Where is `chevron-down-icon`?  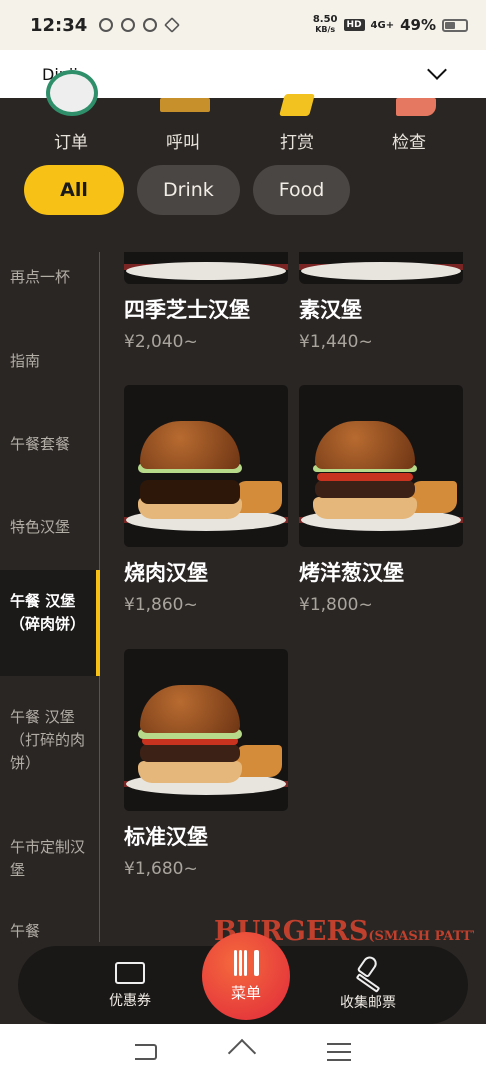
chevron-down-icon is located at coordinates (437, 70).